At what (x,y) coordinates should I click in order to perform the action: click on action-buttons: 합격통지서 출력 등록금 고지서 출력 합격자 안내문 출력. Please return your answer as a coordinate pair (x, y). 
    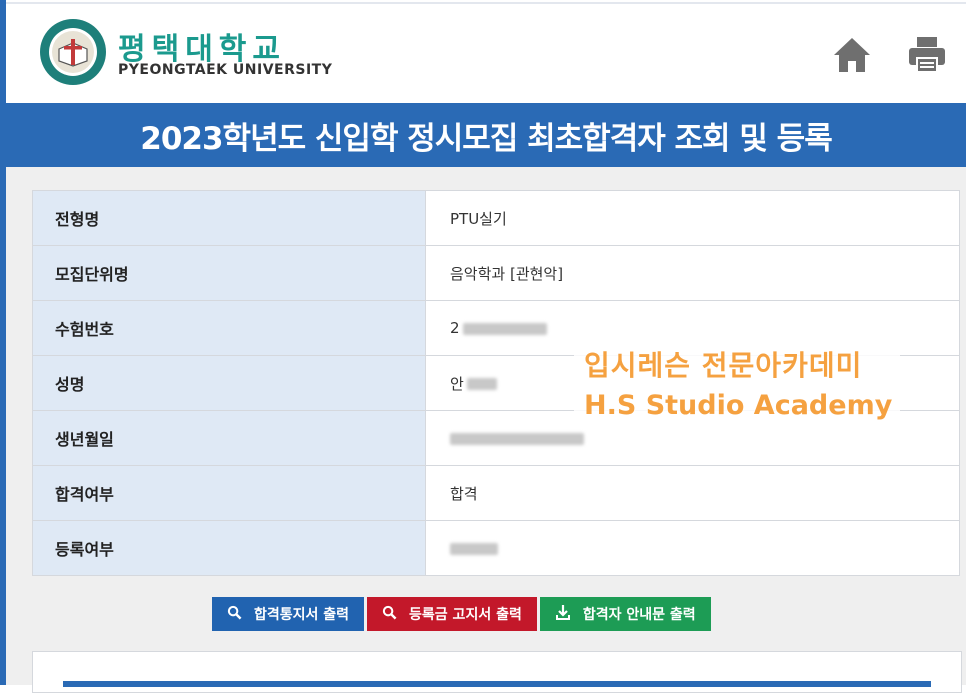
    Looking at the image, I should click on (461, 614).